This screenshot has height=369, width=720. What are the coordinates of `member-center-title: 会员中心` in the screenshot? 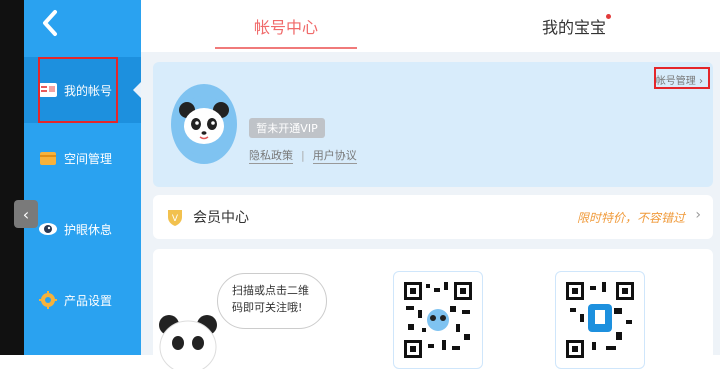 It's located at (221, 218).